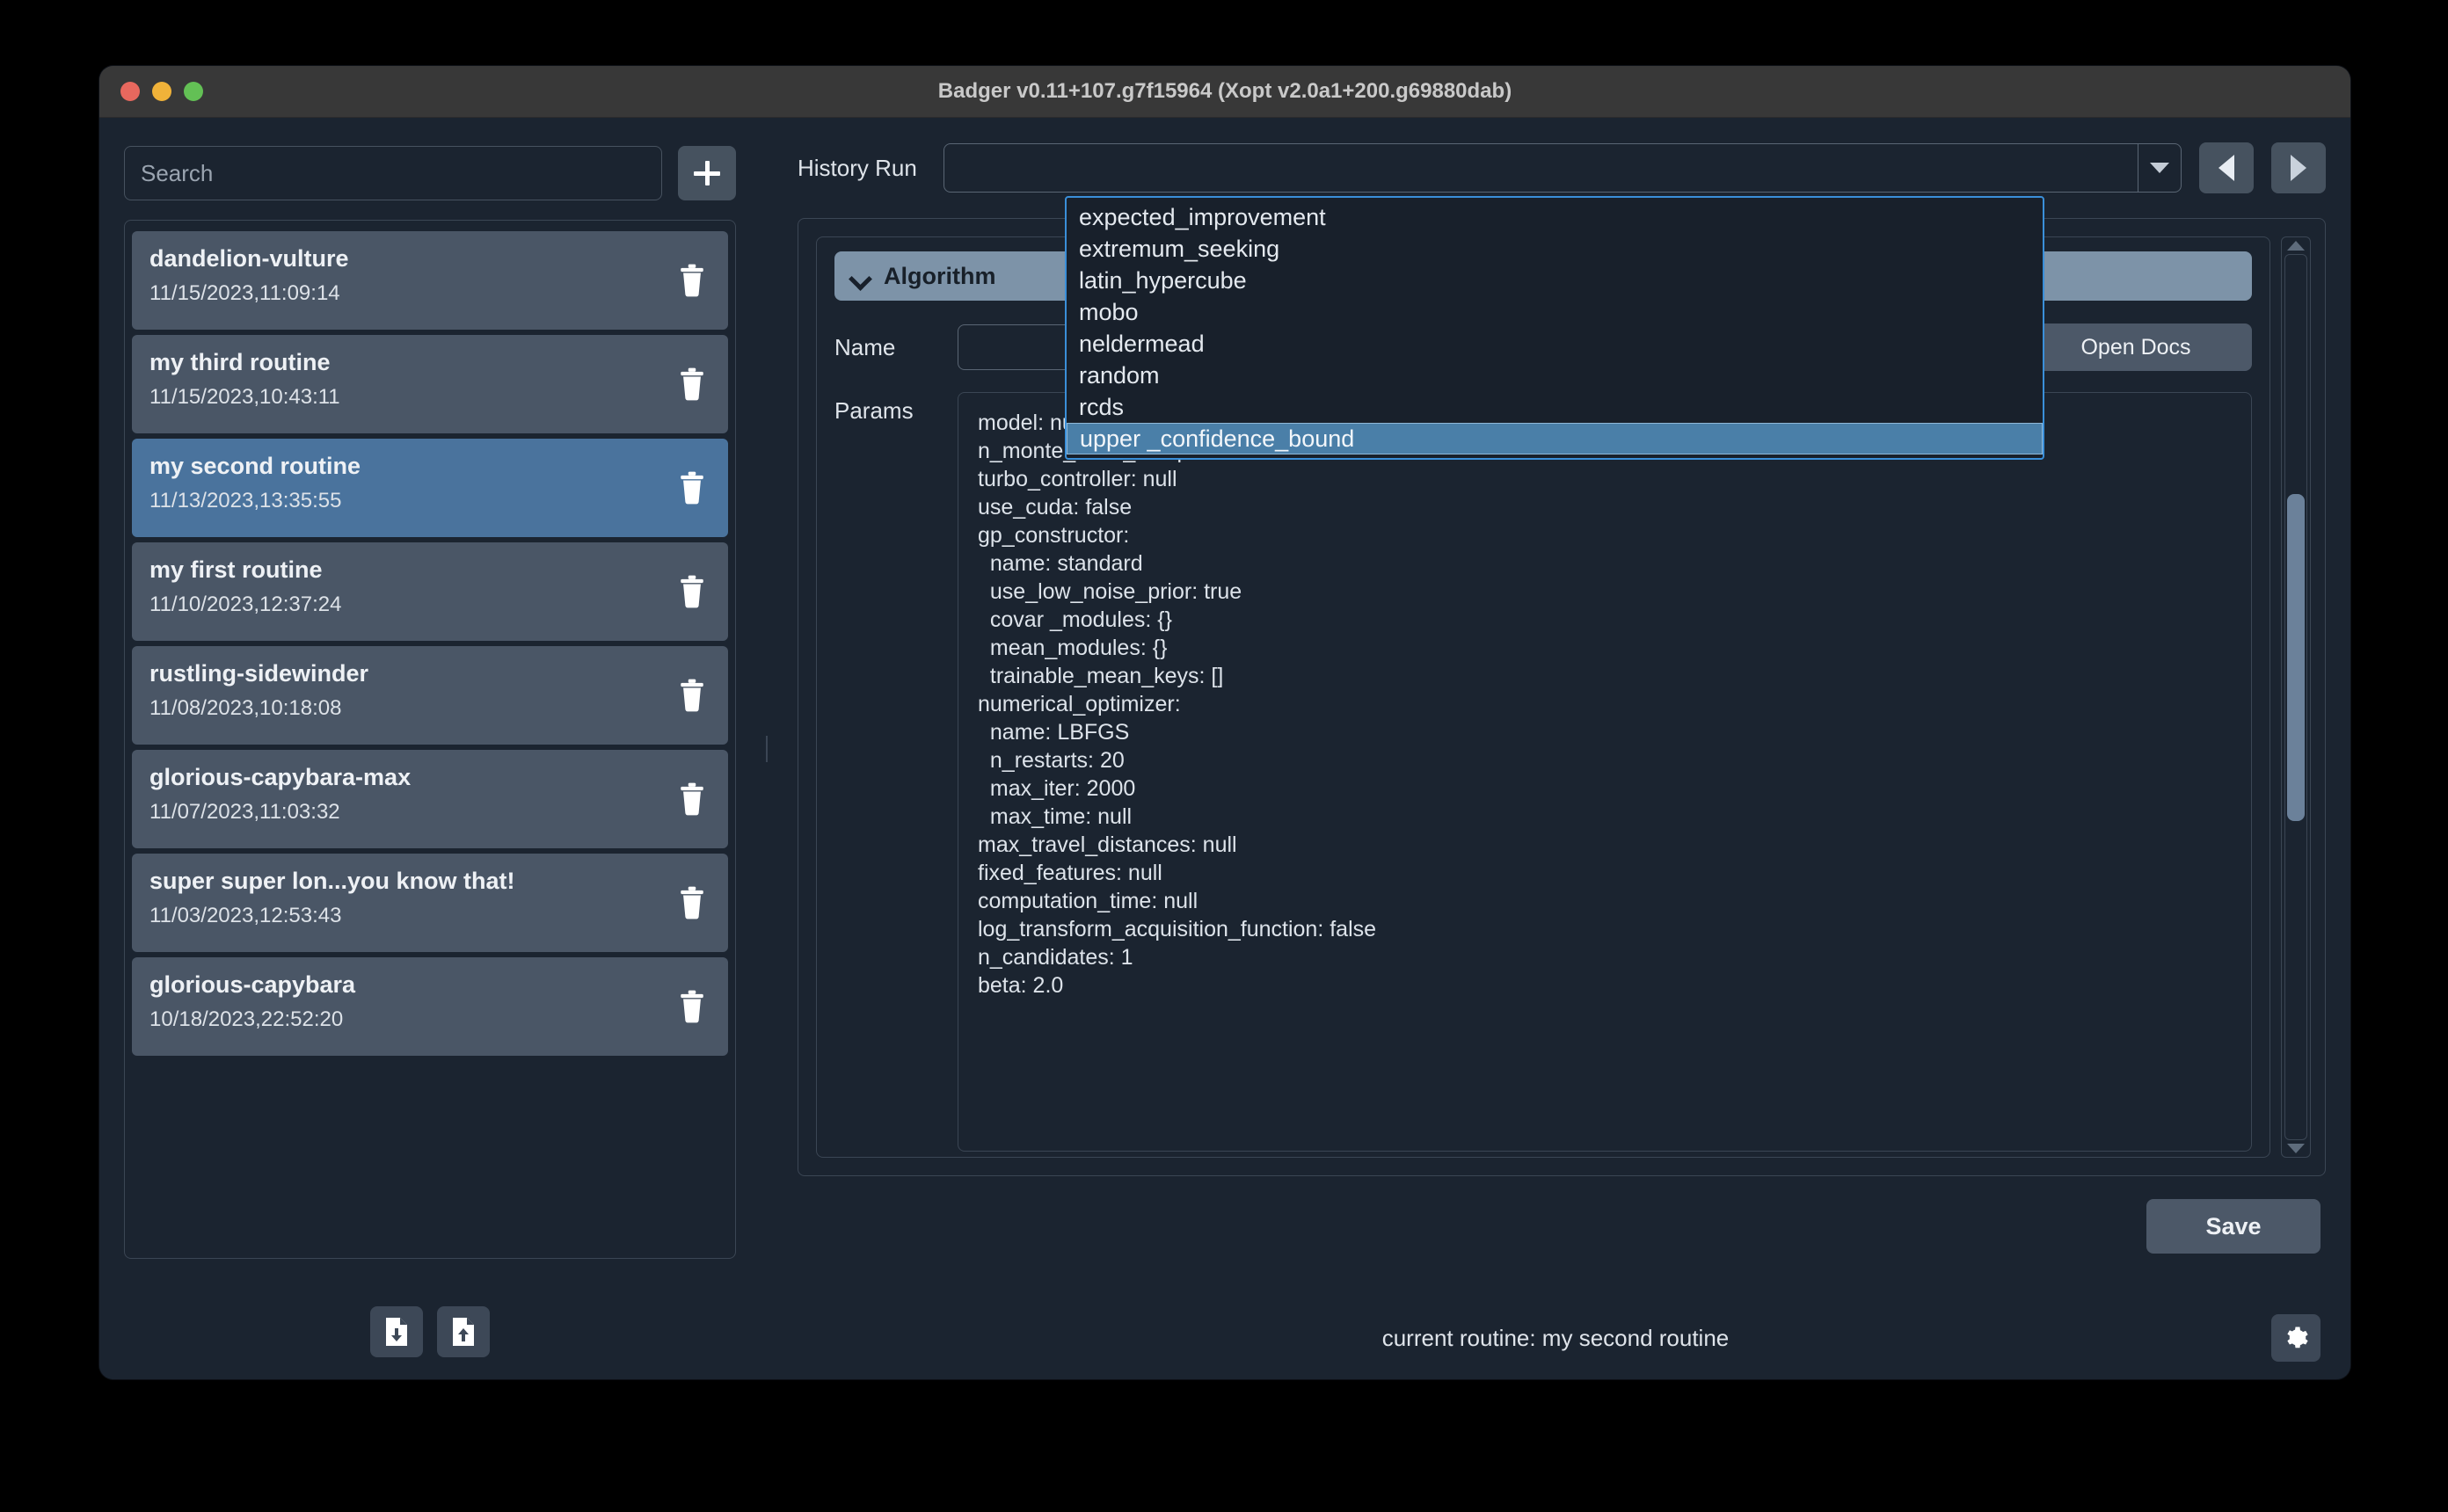 Image resolution: width=2448 pixels, height=1512 pixels. I want to click on file-download-icon, so click(396, 1332).